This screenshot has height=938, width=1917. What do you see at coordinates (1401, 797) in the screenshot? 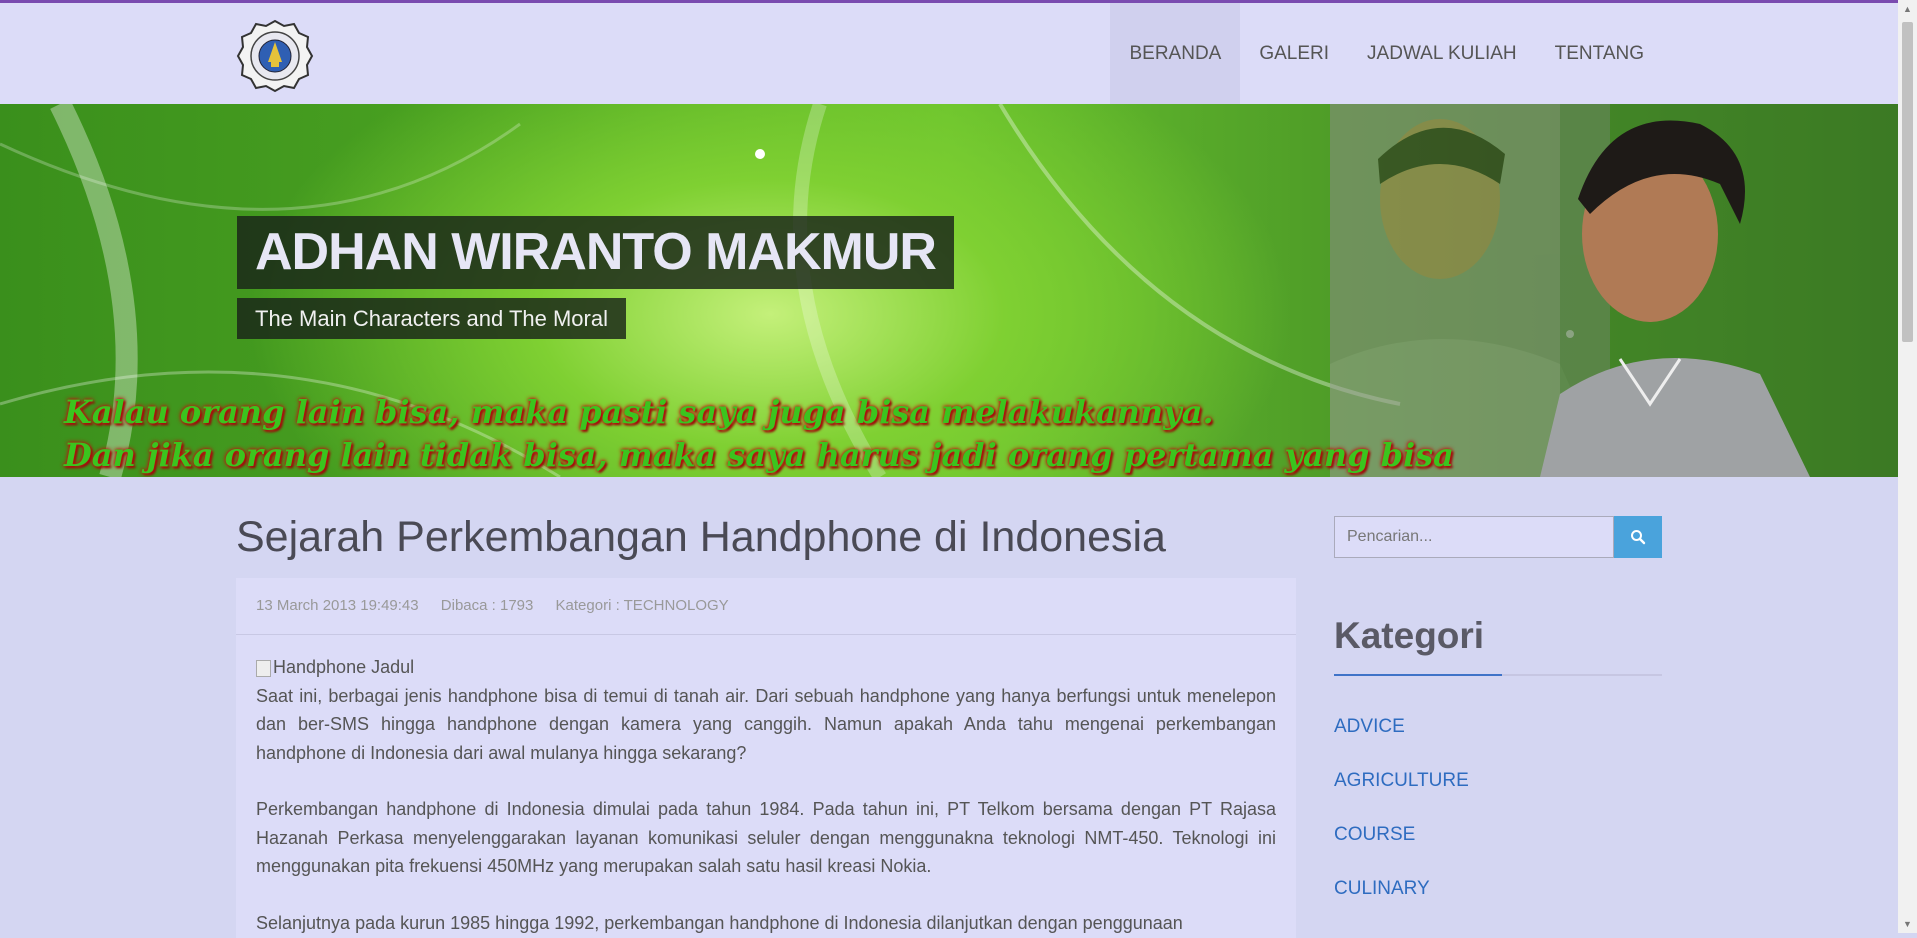
I see `category-link-agriculture: AGRICULTURE` at bounding box center [1401, 797].